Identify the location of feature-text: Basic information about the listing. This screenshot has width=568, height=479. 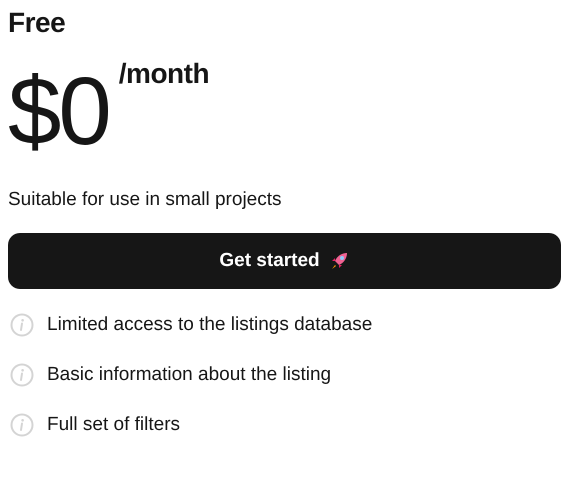
(189, 375).